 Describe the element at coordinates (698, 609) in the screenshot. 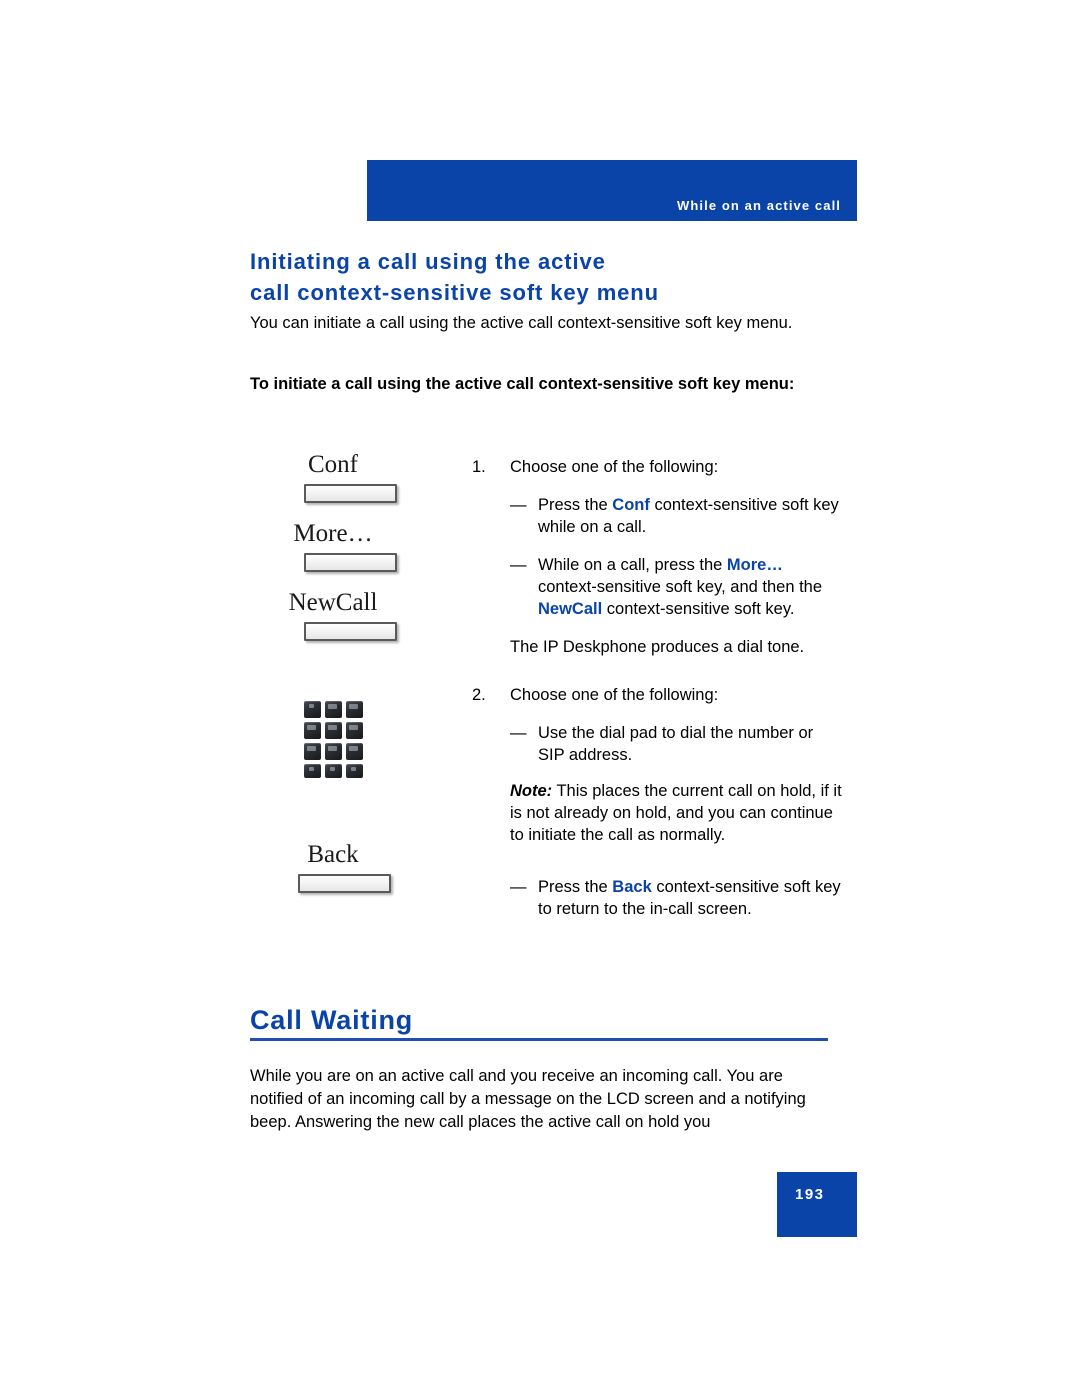

I see `bullet-text-post: context-sensitive soft key.` at that location.